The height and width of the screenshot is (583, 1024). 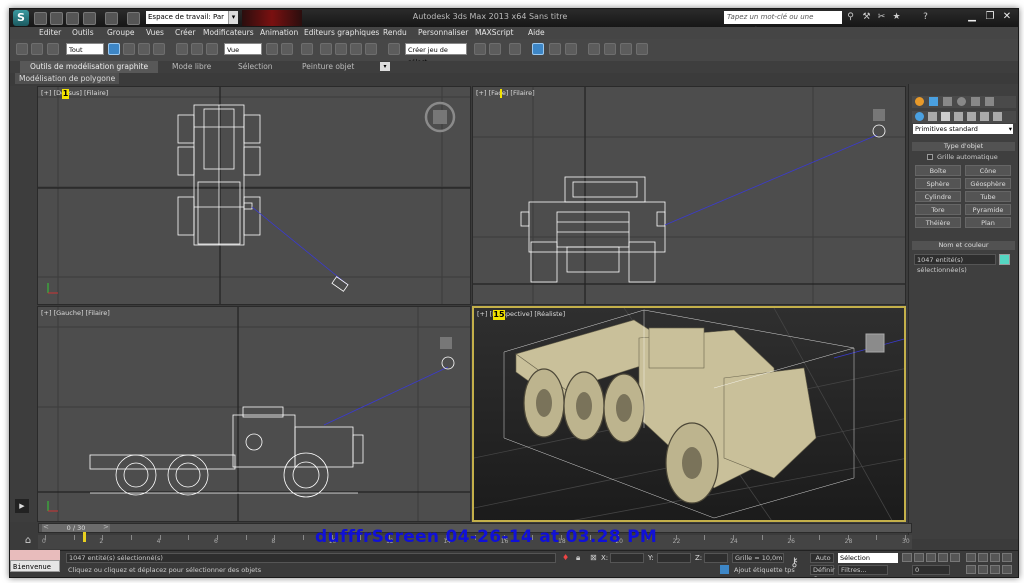 I want to click on cameras-icon, so click(x=958, y=116).